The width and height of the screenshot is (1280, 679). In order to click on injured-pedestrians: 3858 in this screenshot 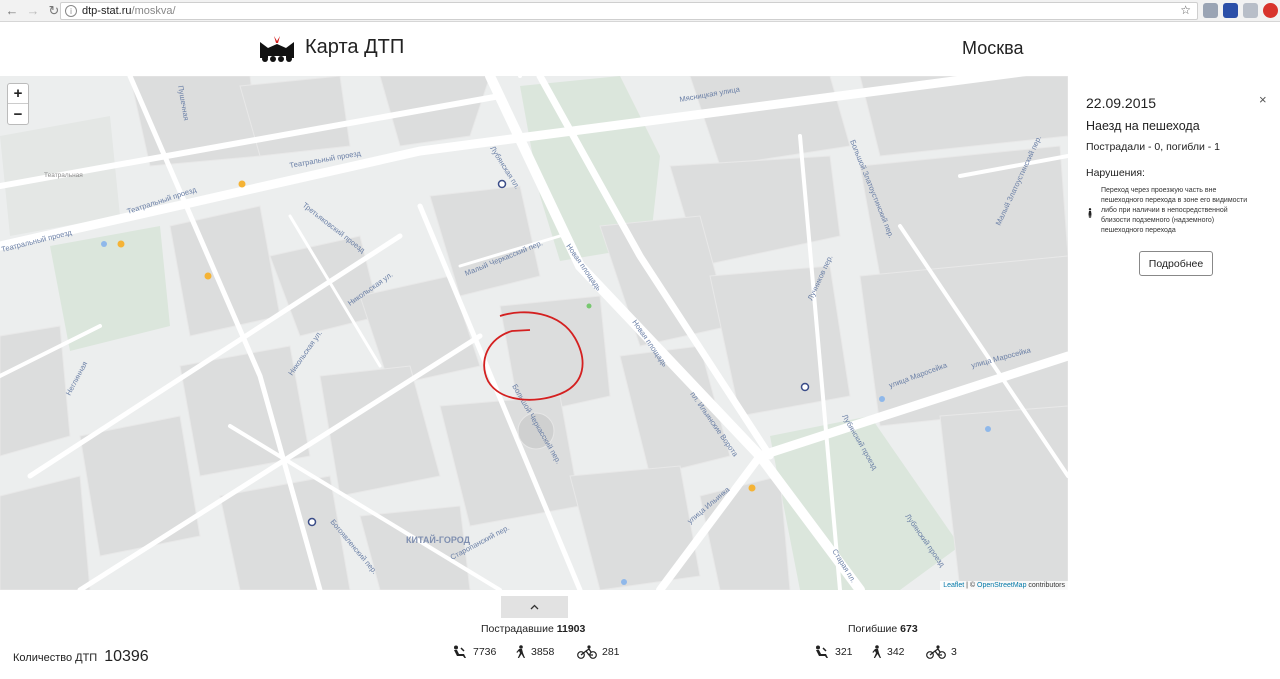, I will do `click(535, 652)`.